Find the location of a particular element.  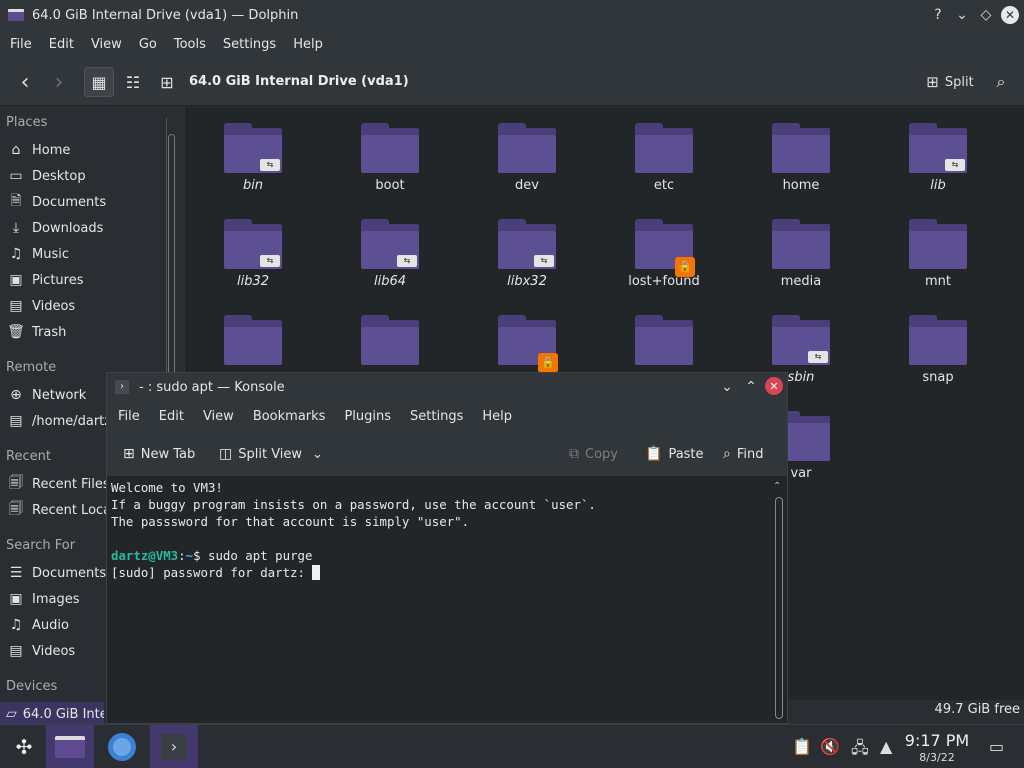

network-status-icon: 🖧 is located at coordinates (860, 750).